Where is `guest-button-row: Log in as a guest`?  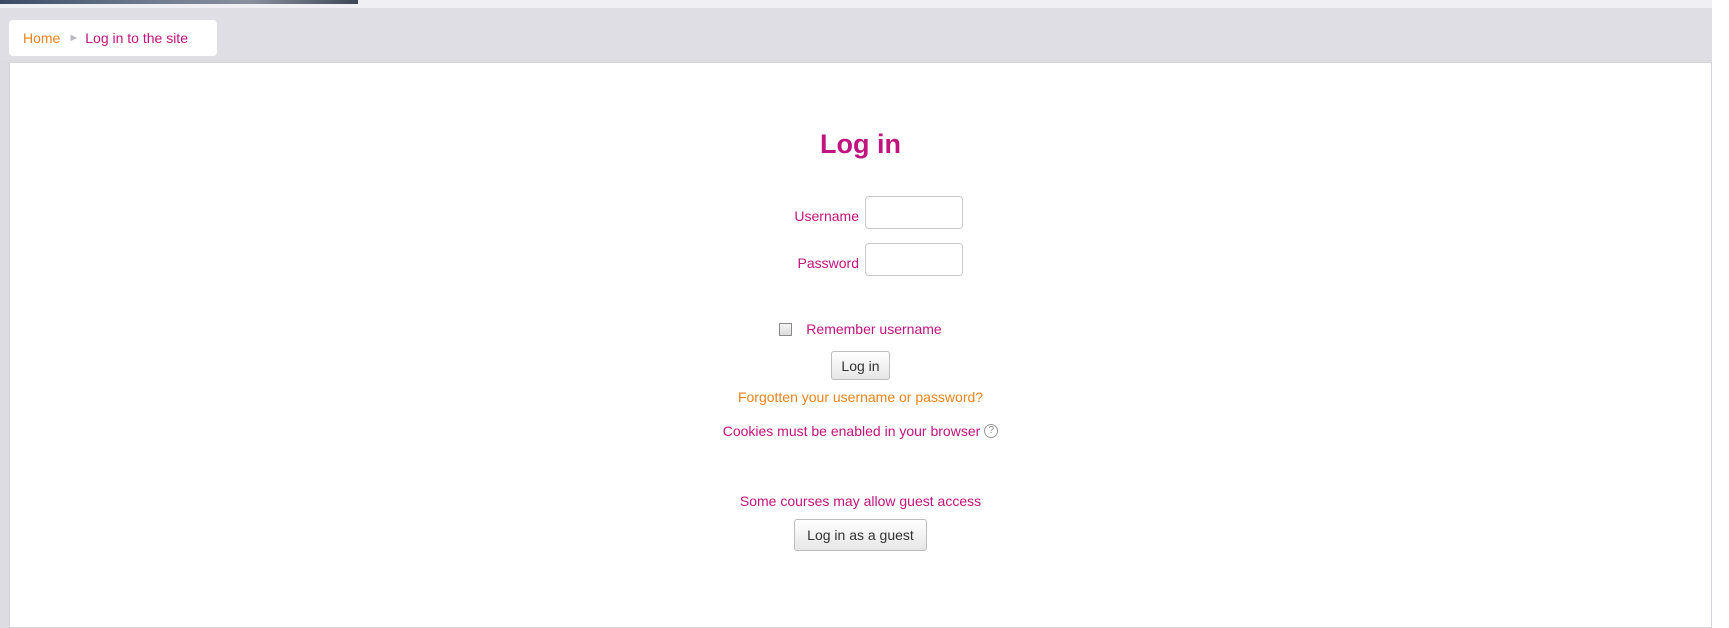 guest-button-row: Log in as a guest is located at coordinates (860, 535).